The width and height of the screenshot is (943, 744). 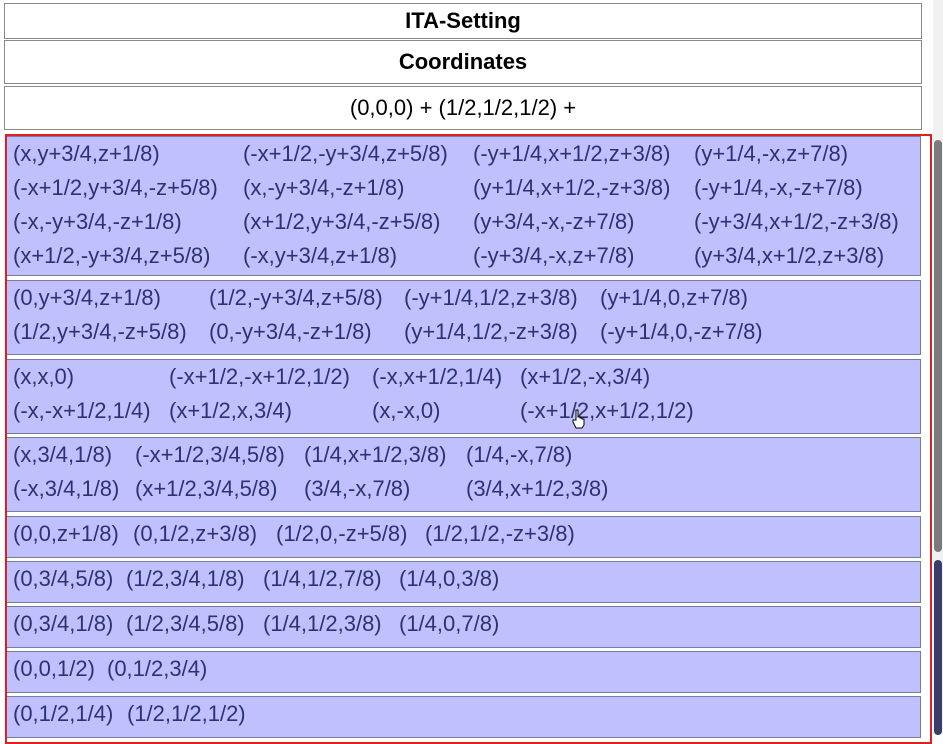 I want to click on centering-vectors: (0,0,0) + (1/2,1/2,1/2) +, so click(x=463, y=108).